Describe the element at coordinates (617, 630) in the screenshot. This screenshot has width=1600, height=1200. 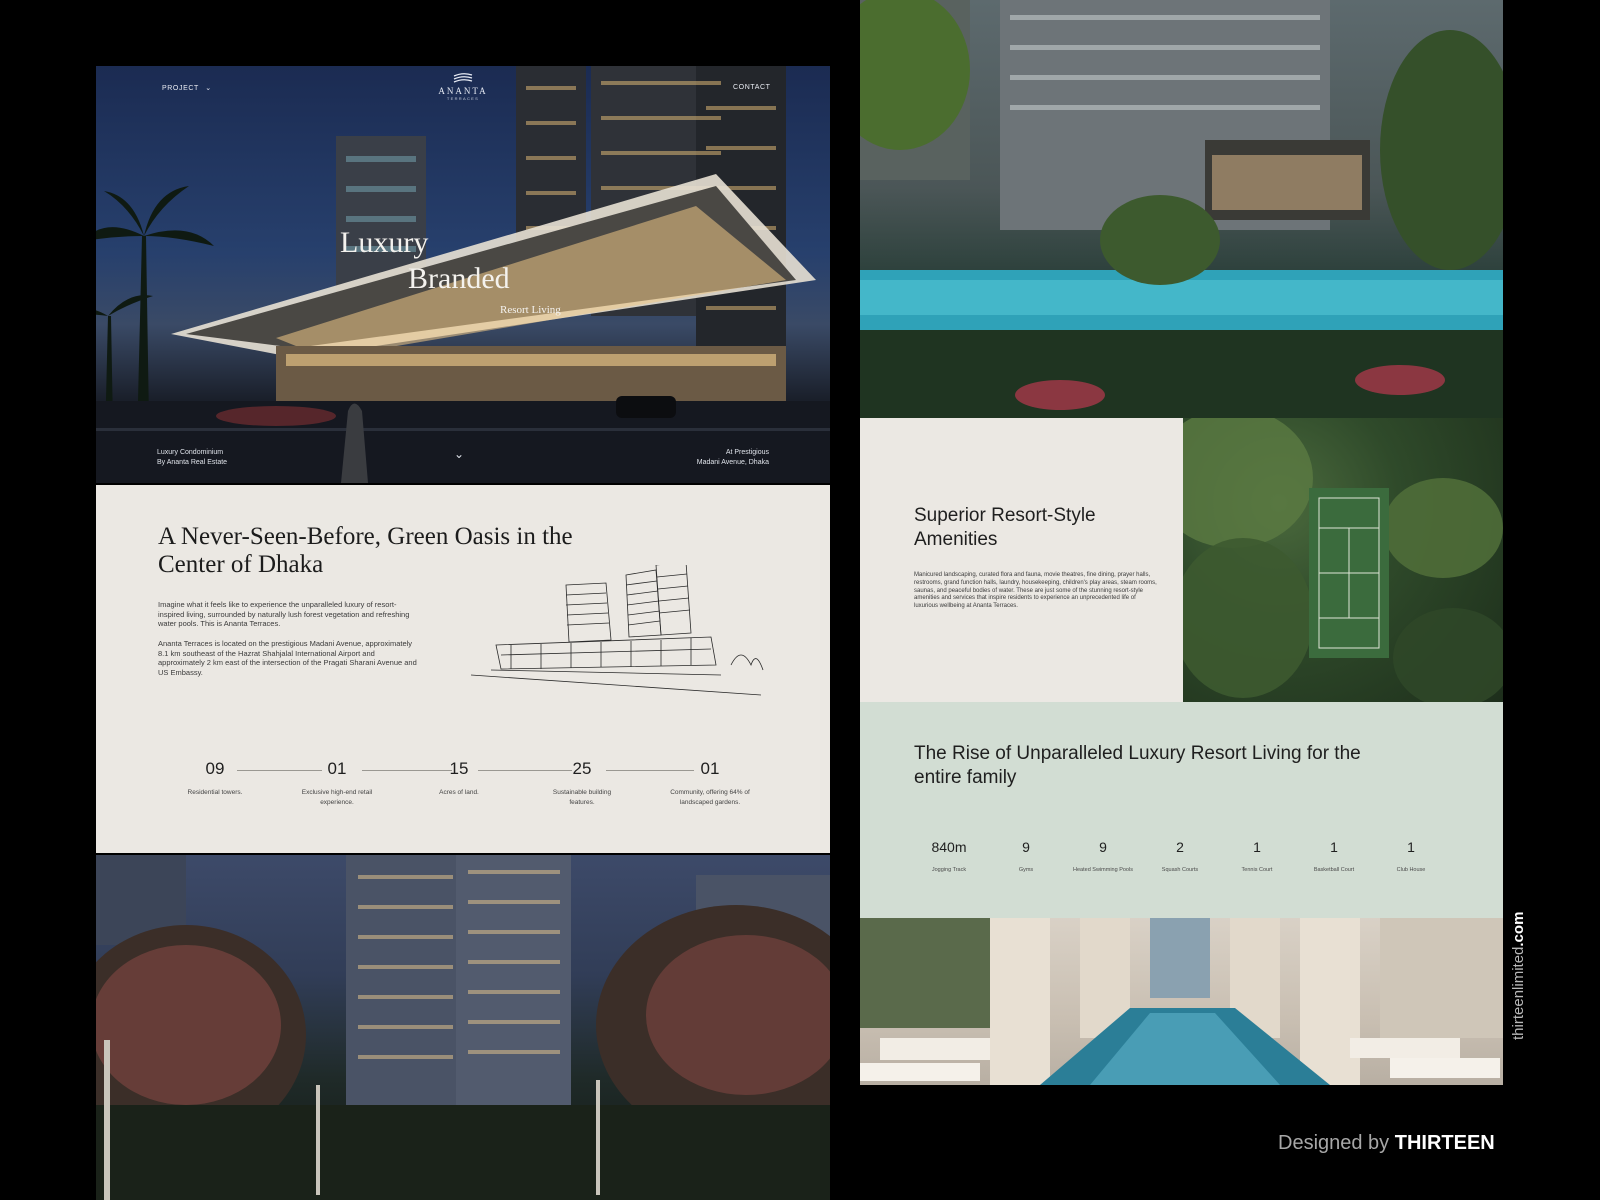
I see `building-sketch-illustration` at that location.